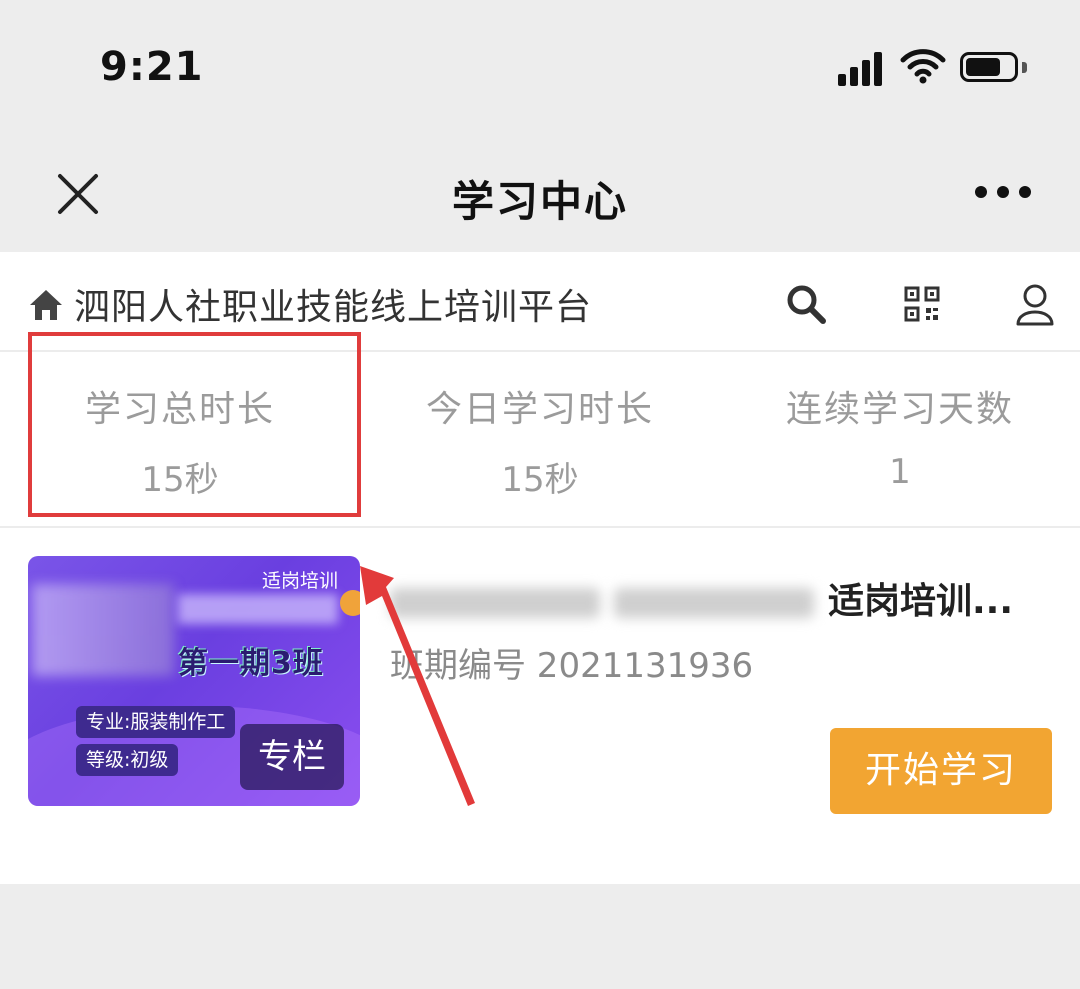  I want to click on thumbnail-level: 等级:初级, so click(127, 760).